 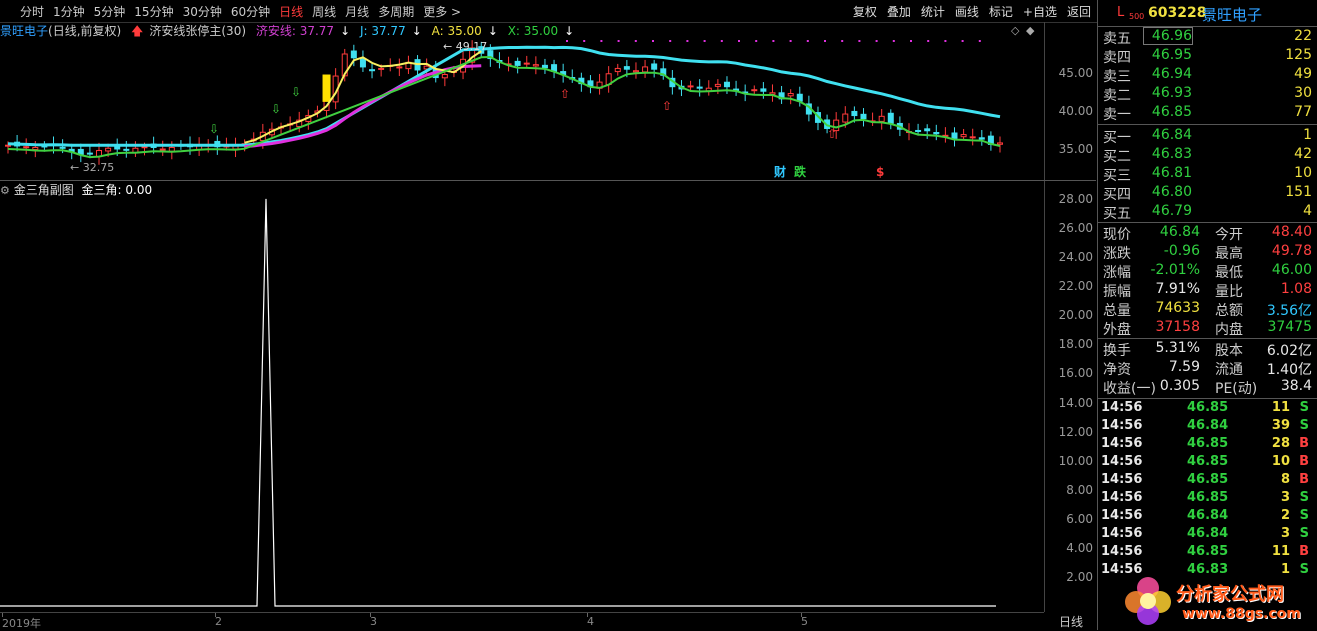 What do you see at coordinates (548, 180) in the screenshot?
I see `chart-divider` at bounding box center [548, 180].